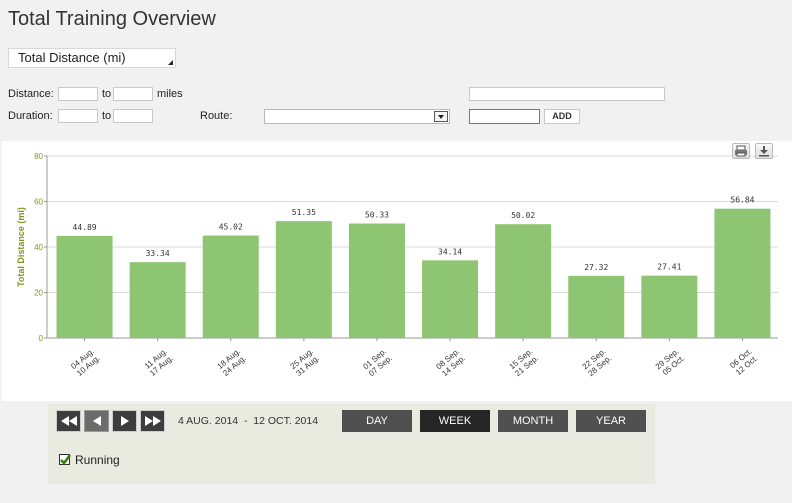 The image size is (792, 503). I want to click on period-week-button: WEEK, so click(455, 421).